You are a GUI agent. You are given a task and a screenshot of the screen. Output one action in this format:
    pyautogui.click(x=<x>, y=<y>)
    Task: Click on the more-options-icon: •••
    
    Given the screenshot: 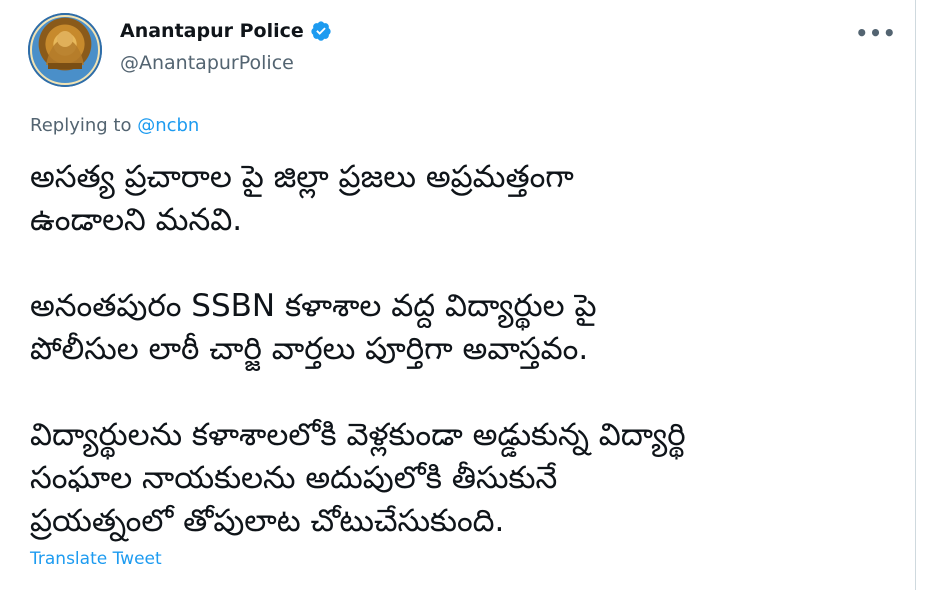 What is the action you would take?
    pyautogui.click(x=875, y=33)
    